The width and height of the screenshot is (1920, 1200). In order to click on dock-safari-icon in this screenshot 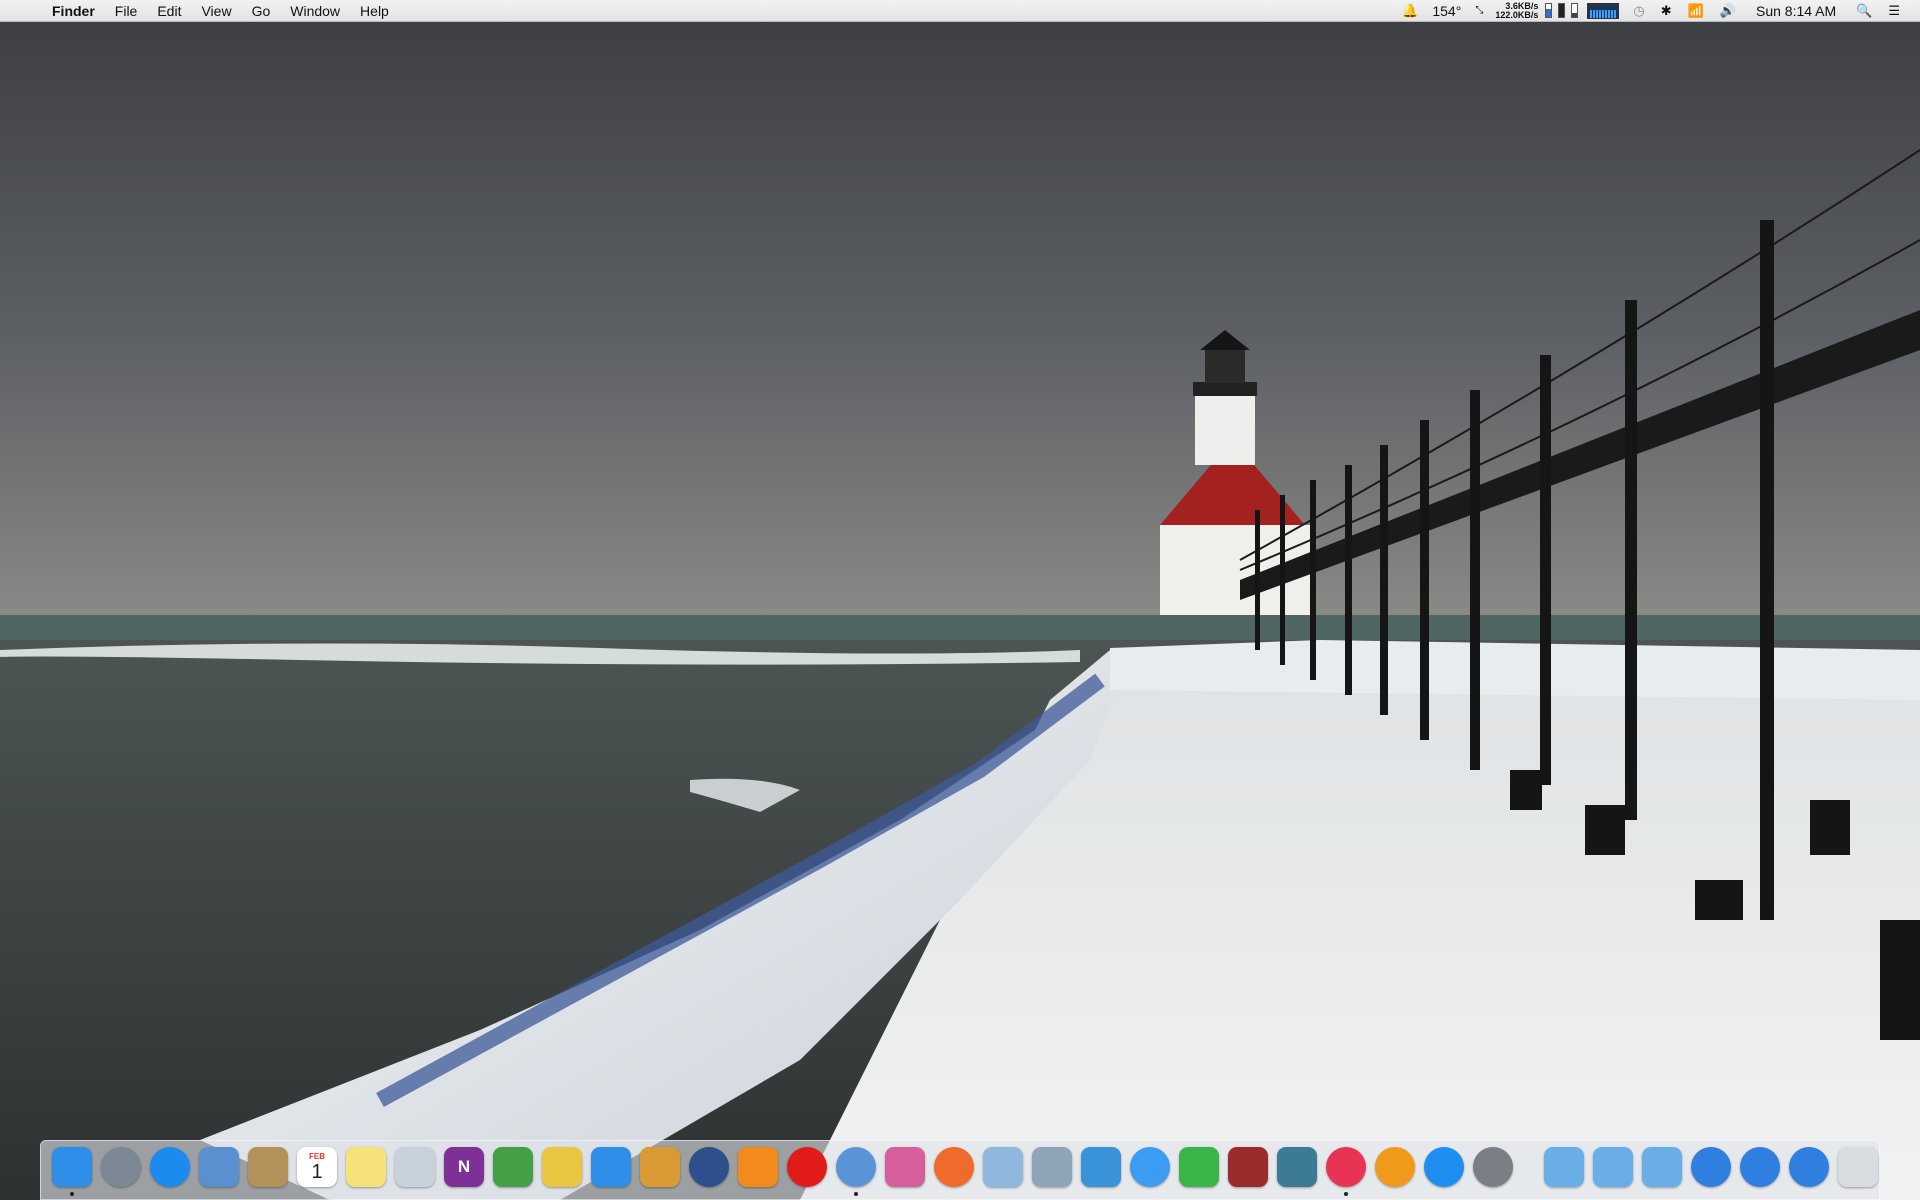, I will do `click(170, 1167)`.